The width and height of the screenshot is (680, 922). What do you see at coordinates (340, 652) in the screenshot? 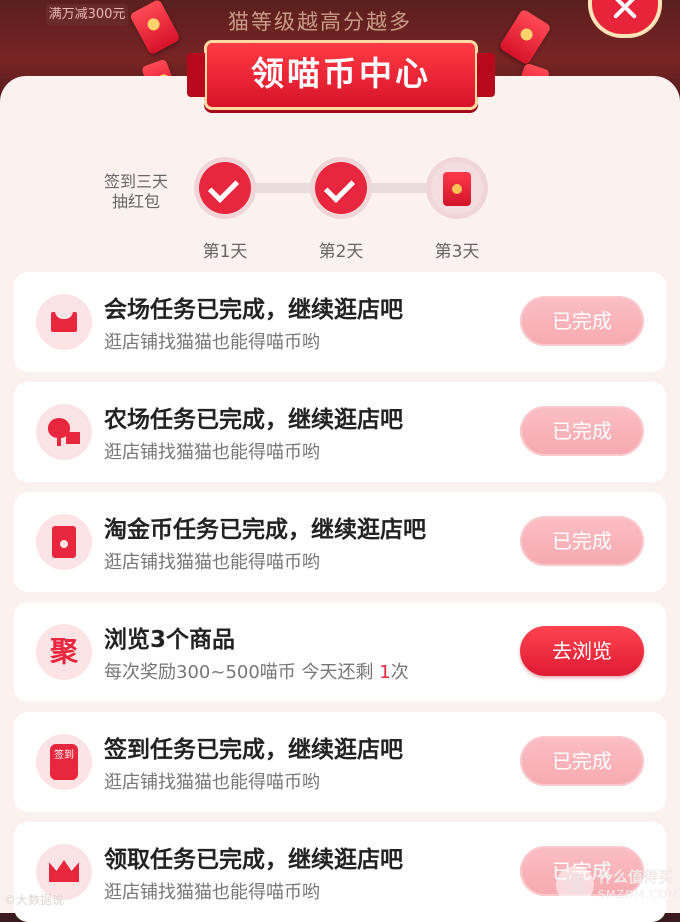
I see `task-card-browse: 聚 浏览3个商品 每次奖励300~500喵币 今天还剩 1次 去浏览` at bounding box center [340, 652].